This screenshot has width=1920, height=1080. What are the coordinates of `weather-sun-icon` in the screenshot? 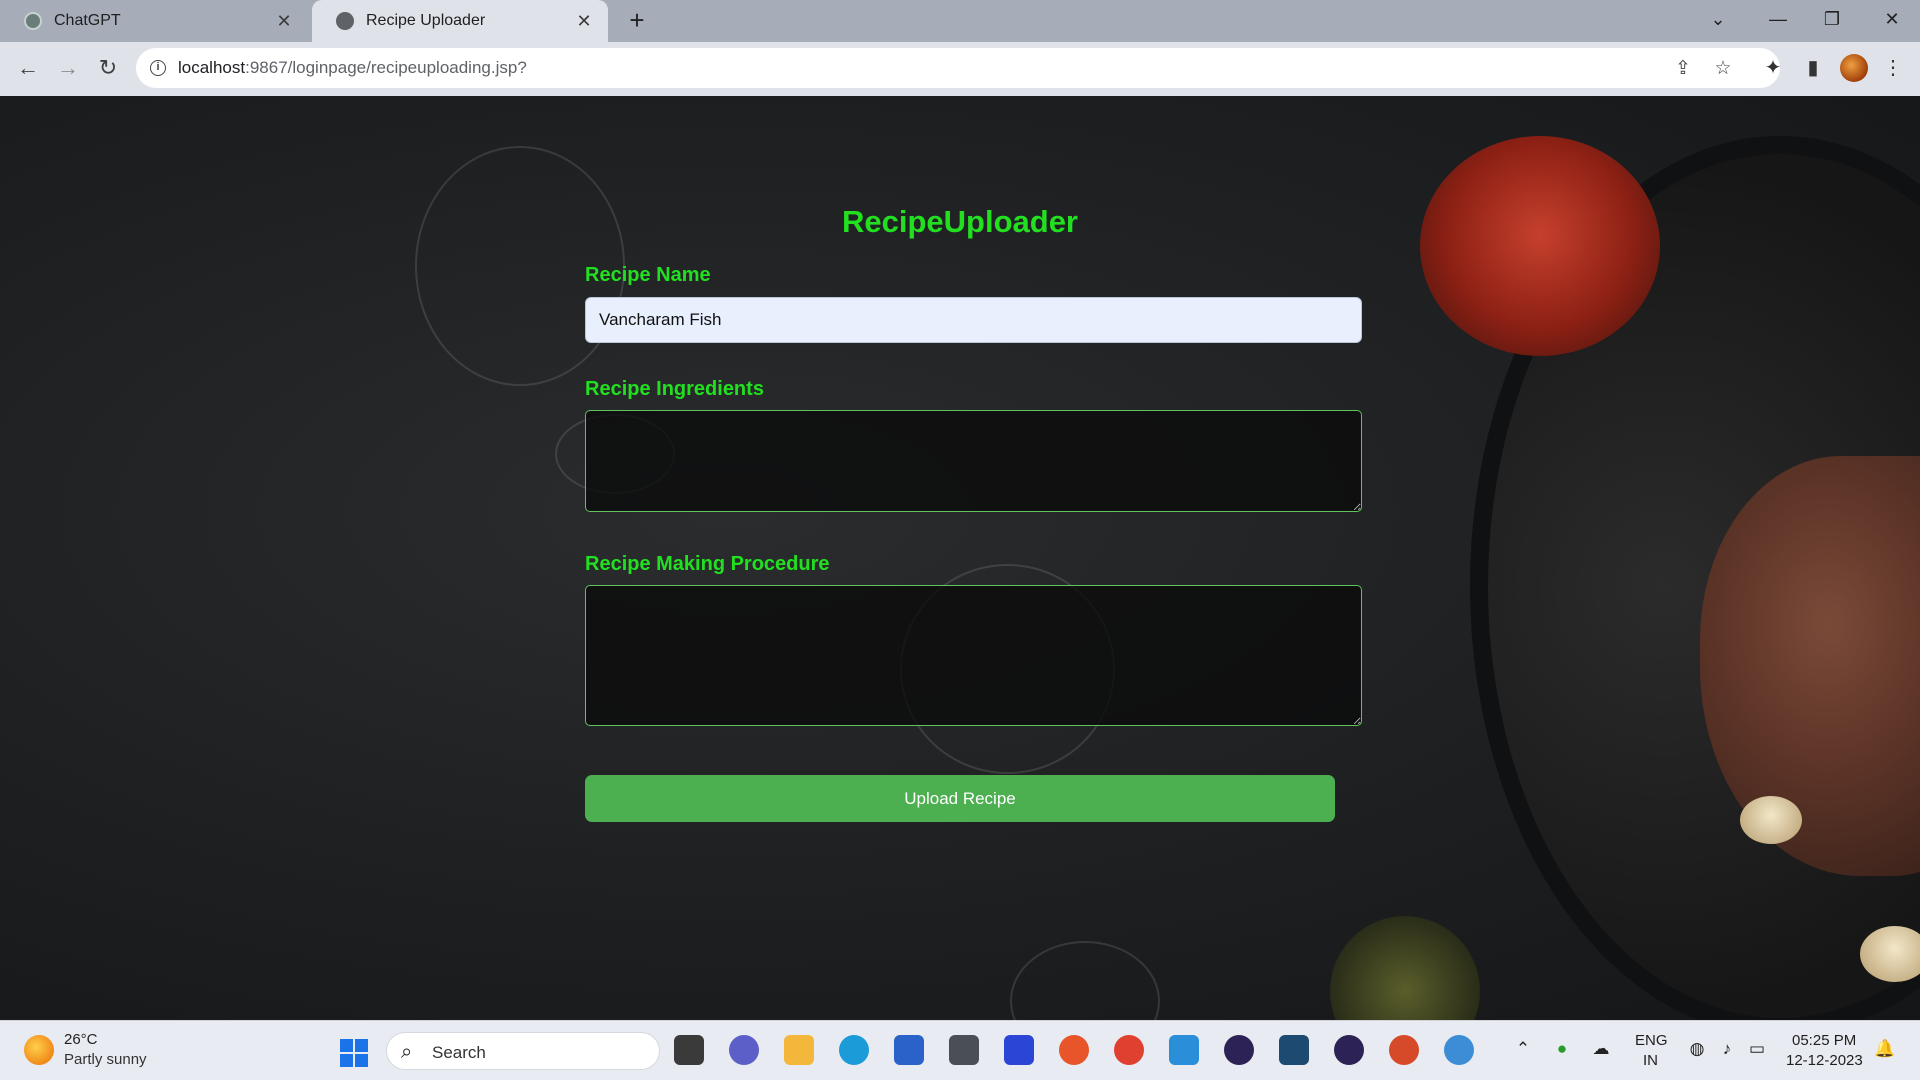 It's located at (39, 1050).